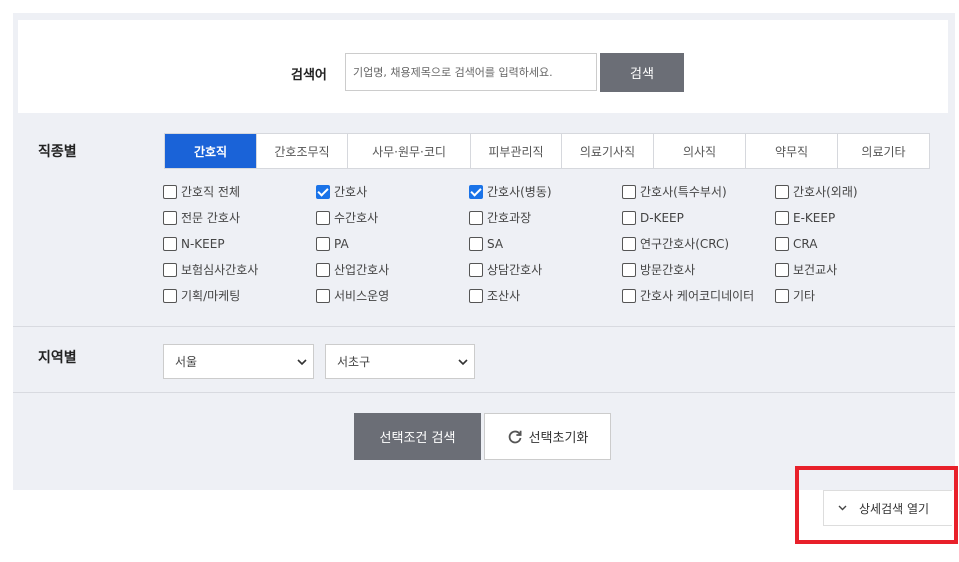 This screenshot has width=959, height=562. Describe the element at coordinates (471, 72) in the screenshot. I see `search-input` at that location.